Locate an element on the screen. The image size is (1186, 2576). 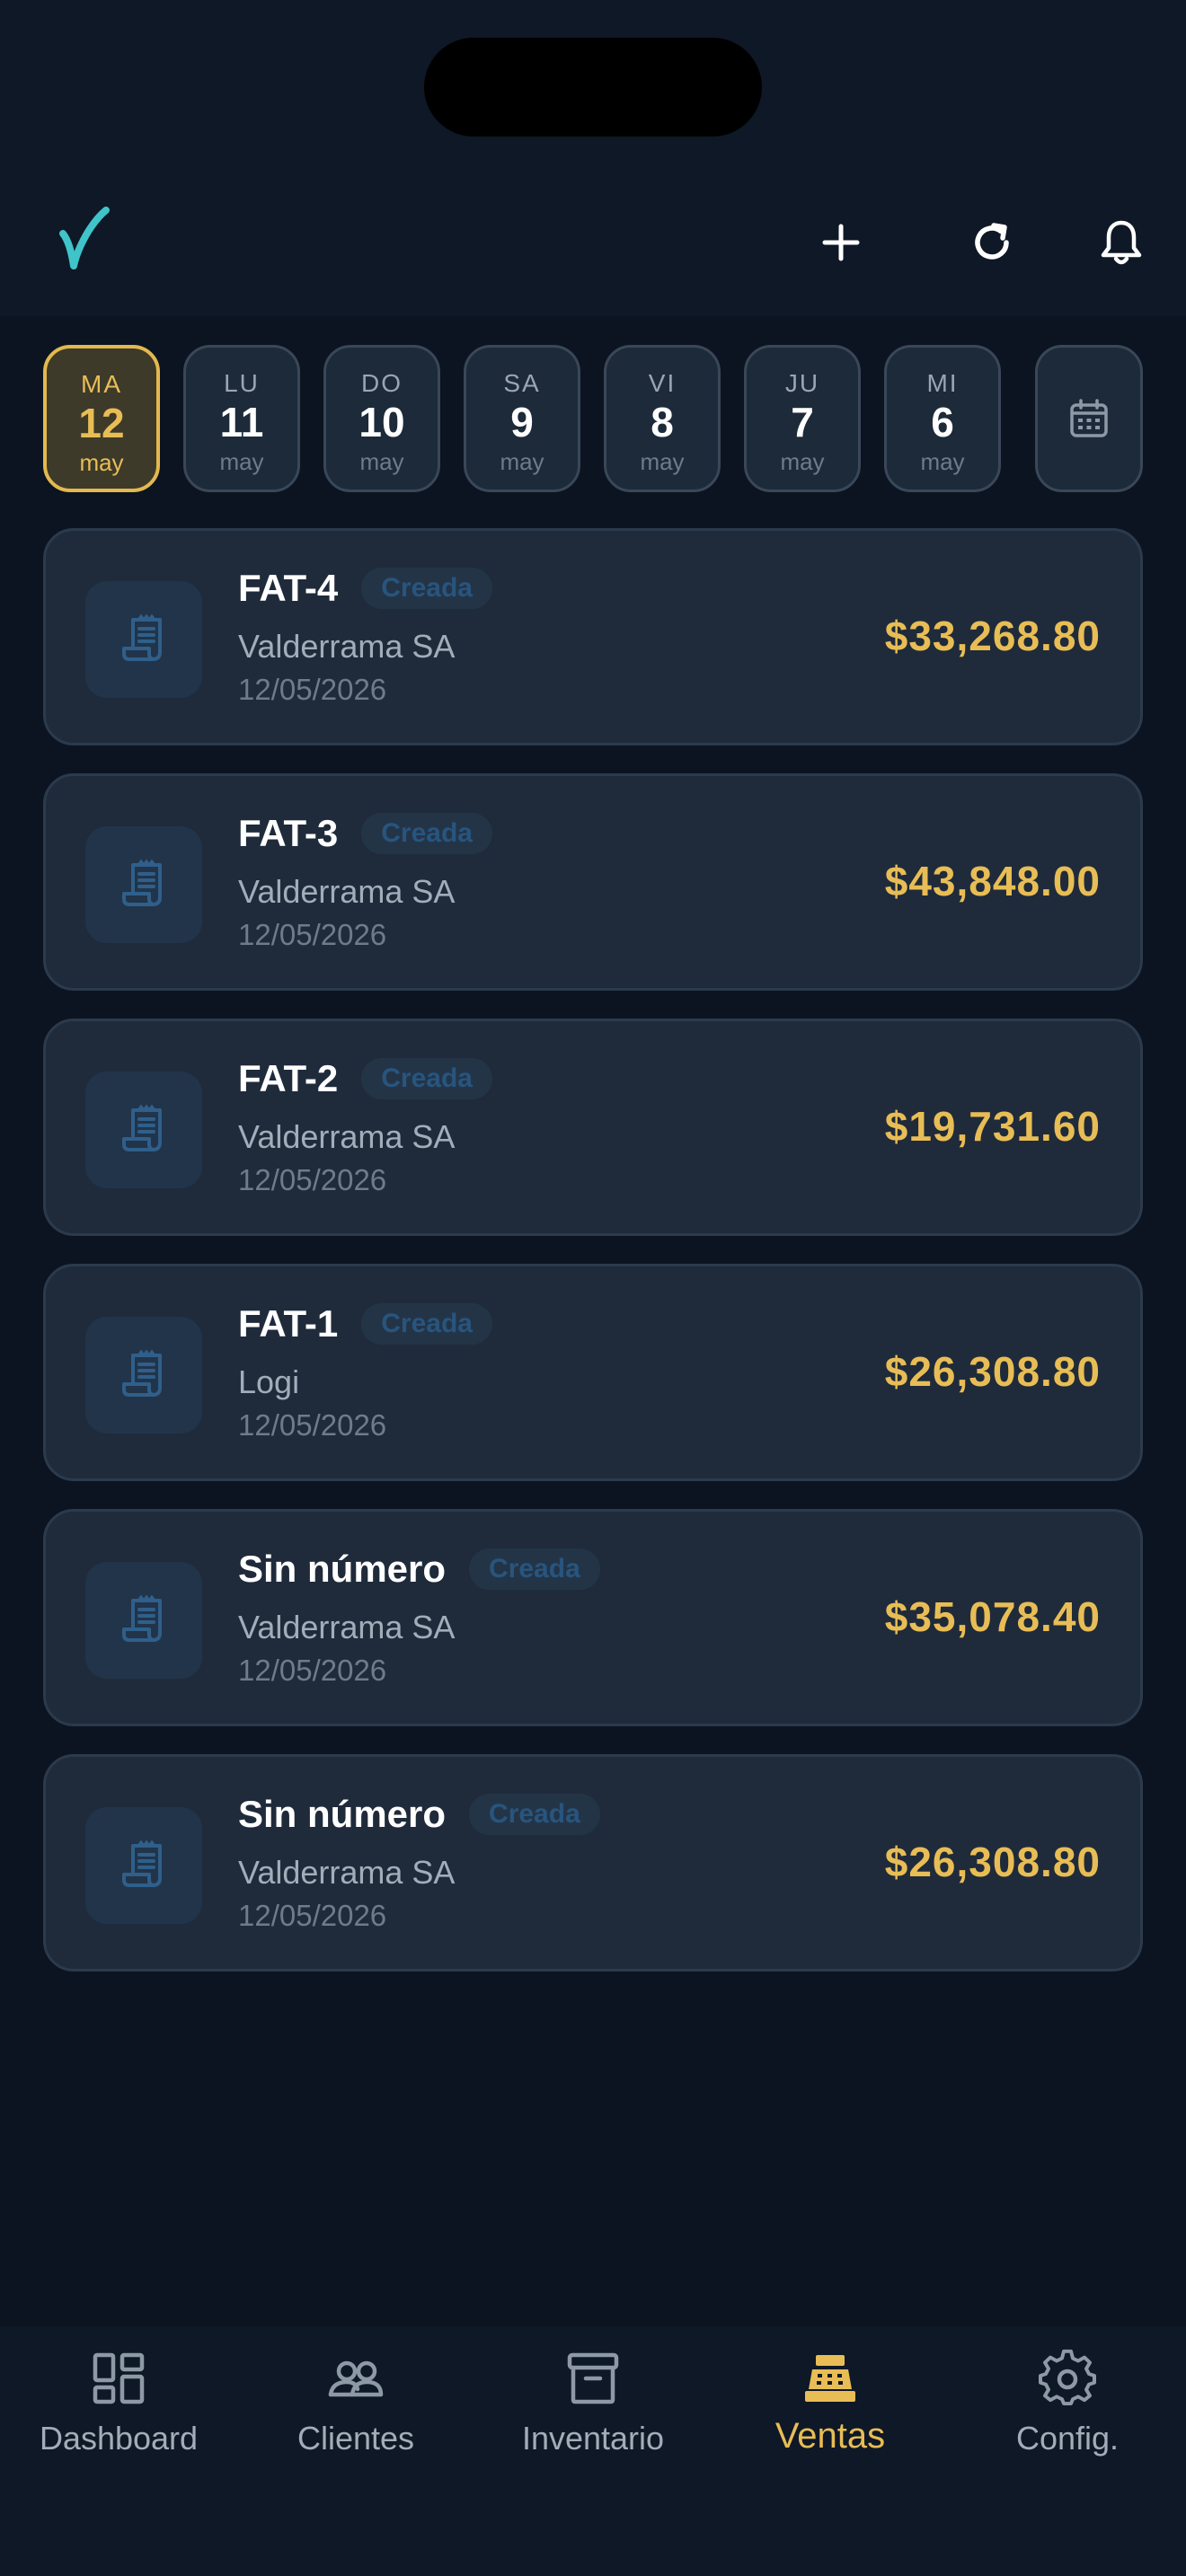
notifications-button is located at coordinates (1121, 242).